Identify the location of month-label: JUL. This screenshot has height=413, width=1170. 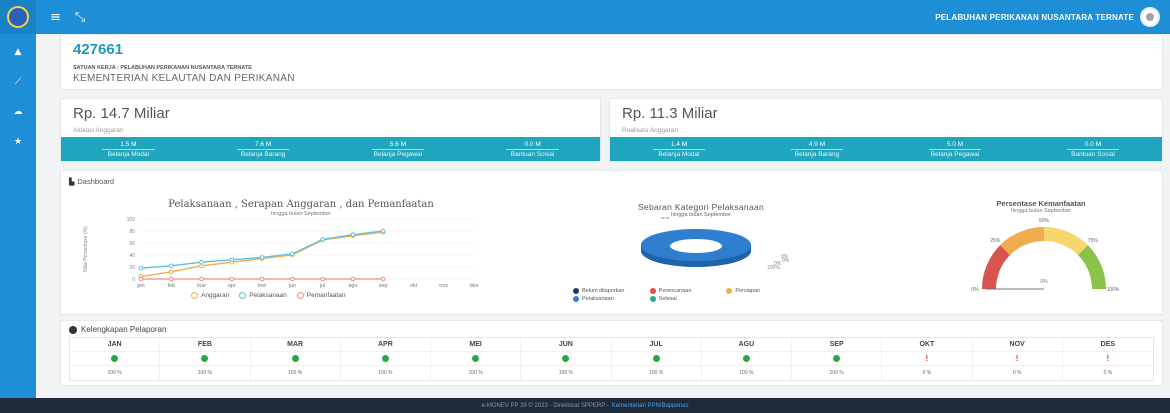
(656, 345).